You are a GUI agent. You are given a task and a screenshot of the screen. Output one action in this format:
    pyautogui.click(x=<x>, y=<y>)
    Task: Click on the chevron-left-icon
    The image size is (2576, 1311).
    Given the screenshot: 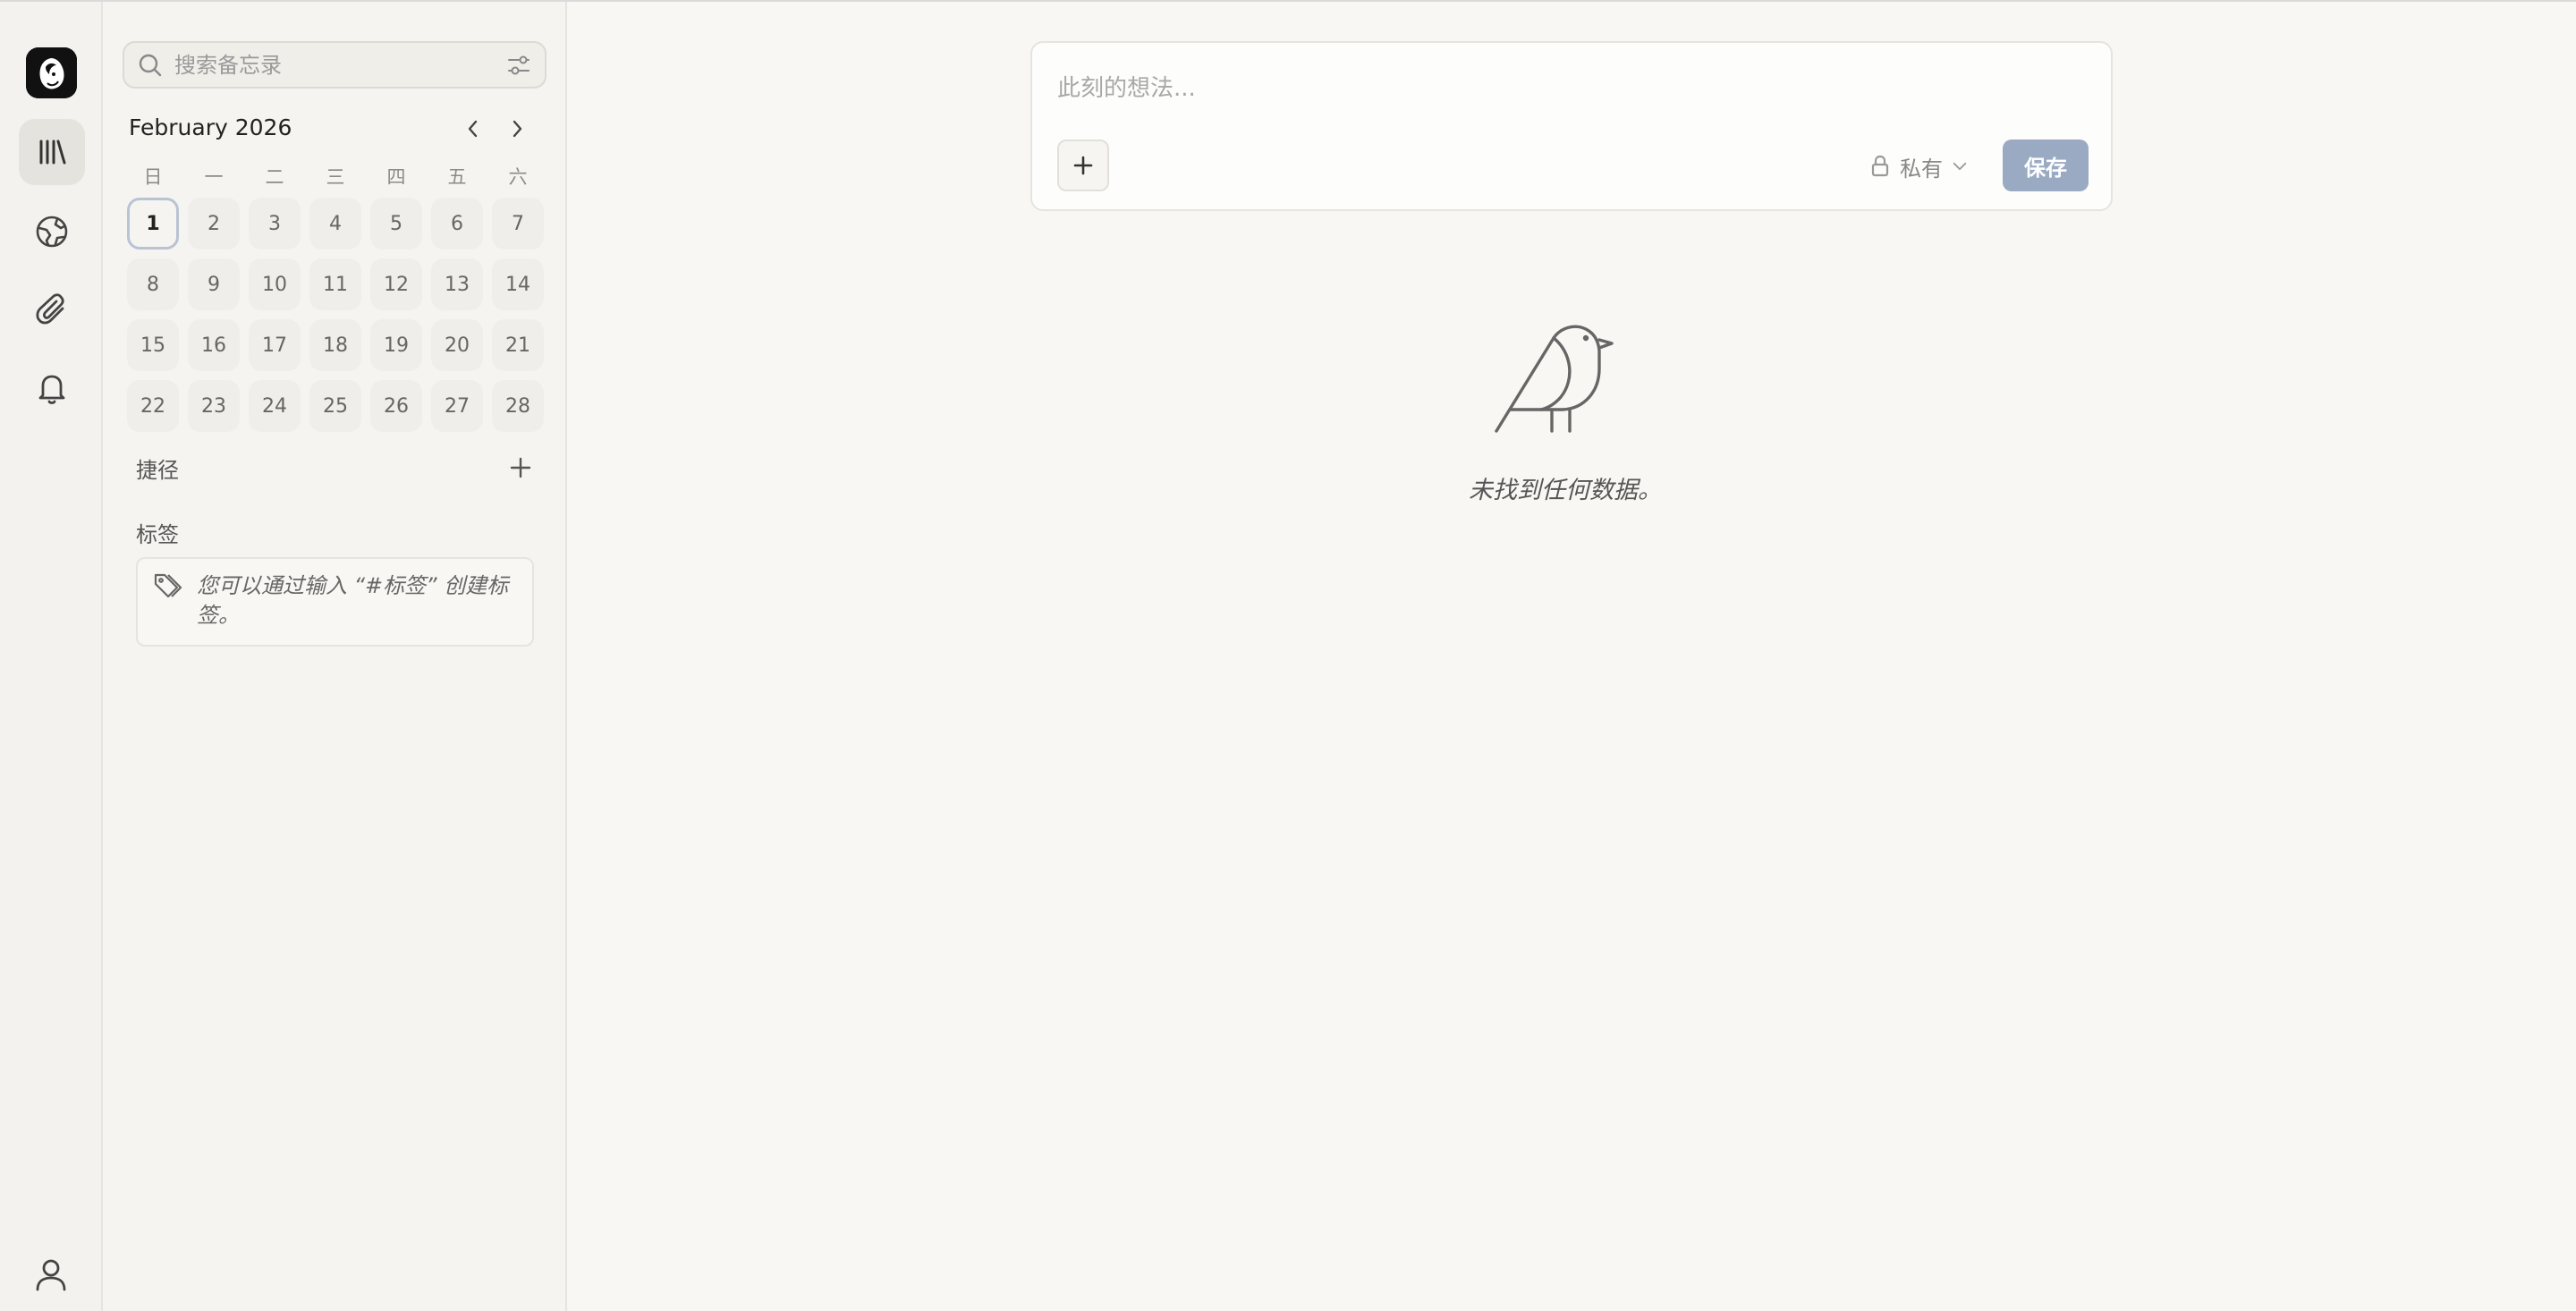 What is the action you would take?
    pyautogui.click(x=473, y=129)
    